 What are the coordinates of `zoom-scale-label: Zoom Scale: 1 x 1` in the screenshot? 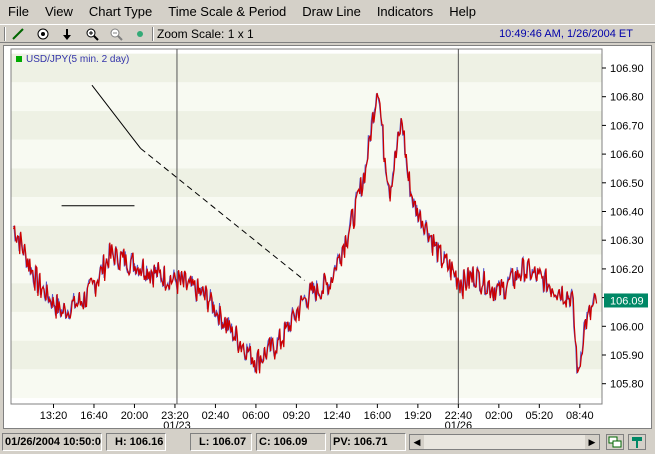 It's located at (205, 34).